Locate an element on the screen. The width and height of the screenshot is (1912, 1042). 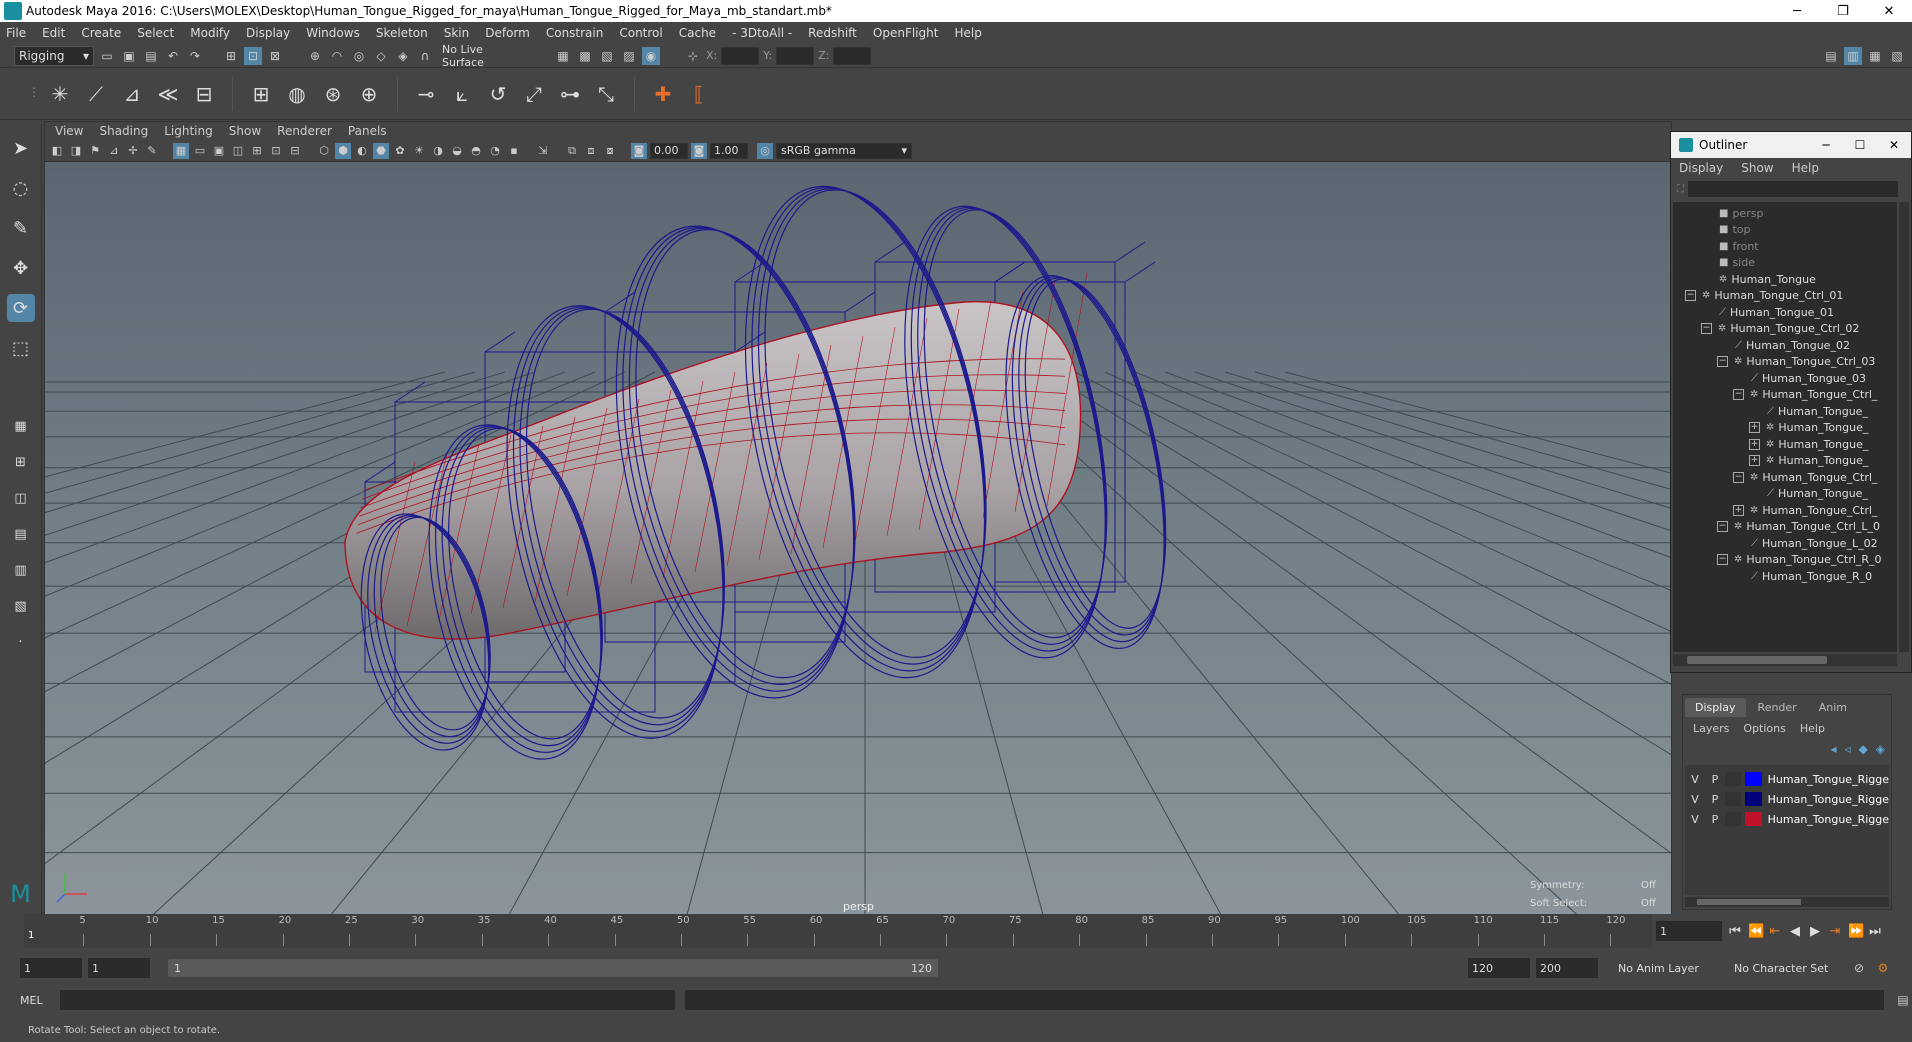
save-scene-icon: ▤ is located at coordinates (151, 56).